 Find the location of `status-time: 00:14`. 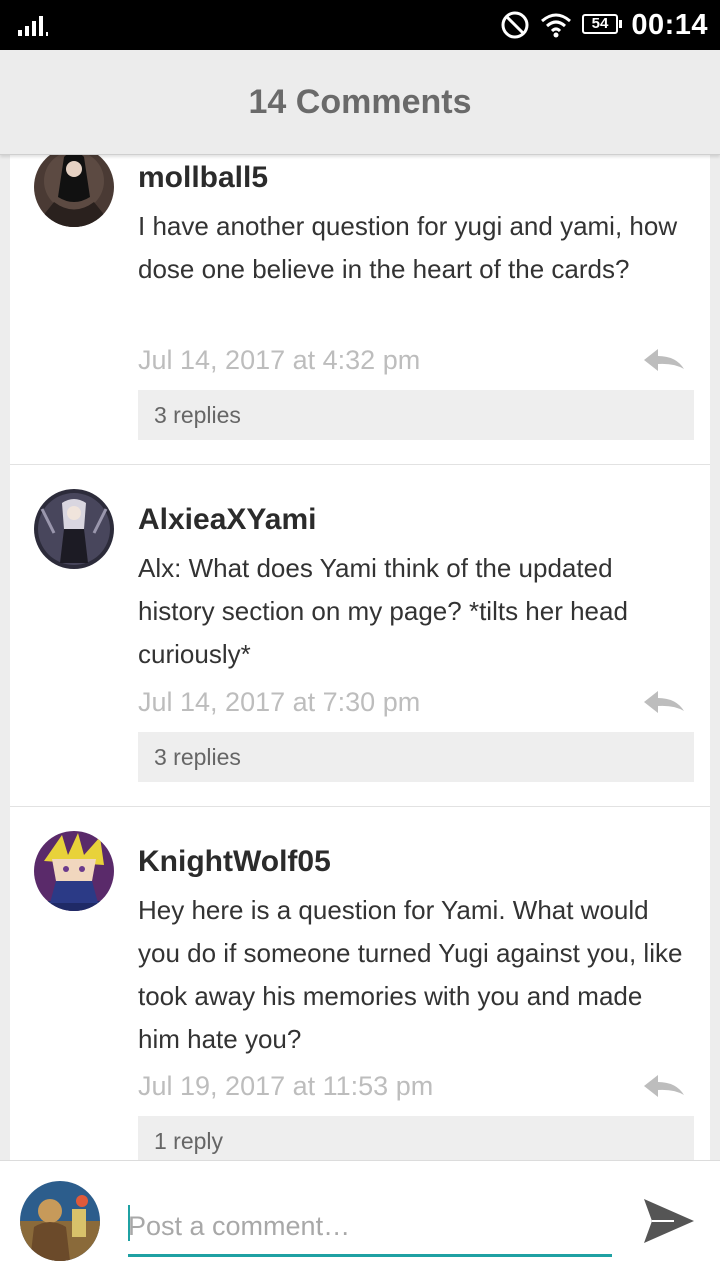

status-time: 00:14 is located at coordinates (669, 25).